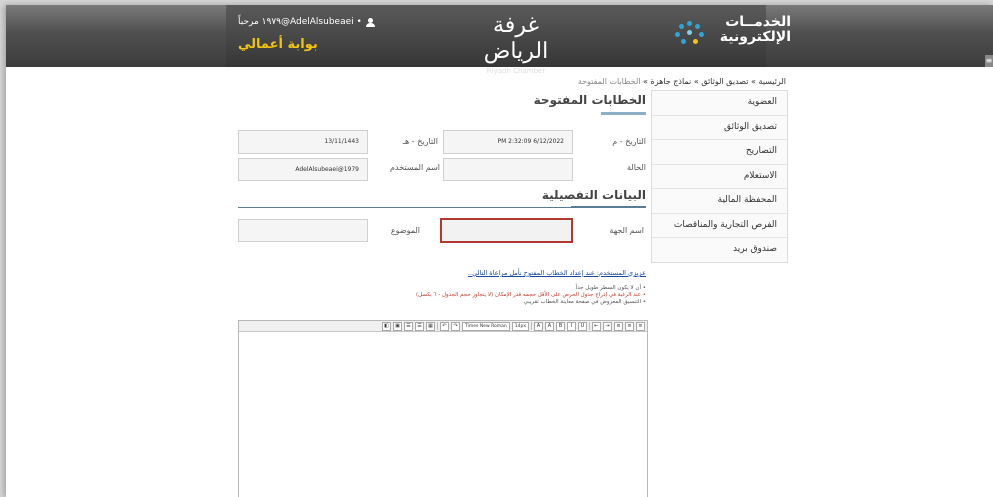  What do you see at coordinates (520, 326) in the screenshot?
I see `font-size-select: 14px` at bounding box center [520, 326].